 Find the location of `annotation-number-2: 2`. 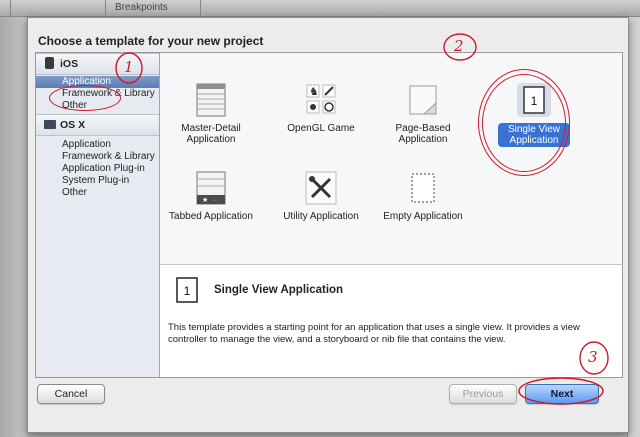

annotation-number-2: 2 is located at coordinates (459, 46).